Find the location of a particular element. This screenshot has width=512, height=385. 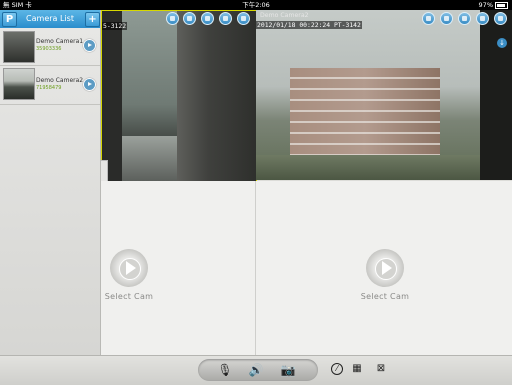

camera-icon: 📷 is located at coordinates (288, 370).